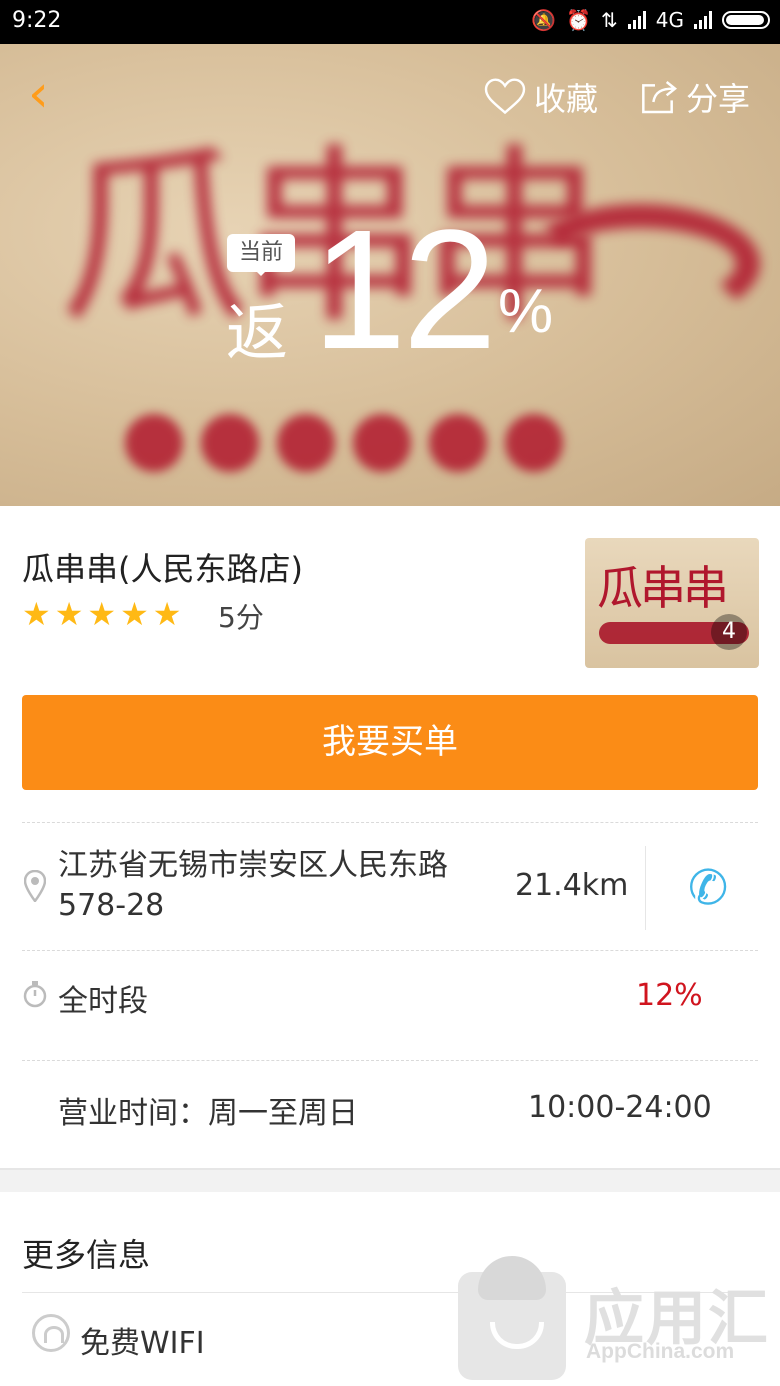  What do you see at coordinates (208, 1113) in the screenshot?
I see `business-hours-label: 营业时间：周一至周日` at bounding box center [208, 1113].